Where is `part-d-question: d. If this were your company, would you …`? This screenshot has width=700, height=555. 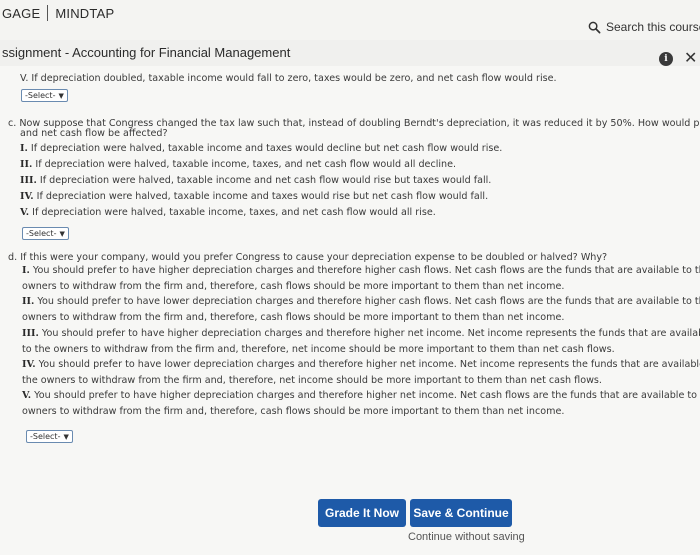
part-d-question: d. If this were your company, would you … is located at coordinates (308, 257).